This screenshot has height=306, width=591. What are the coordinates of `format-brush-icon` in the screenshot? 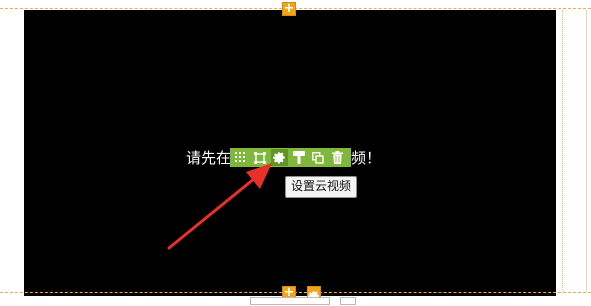 It's located at (299, 157).